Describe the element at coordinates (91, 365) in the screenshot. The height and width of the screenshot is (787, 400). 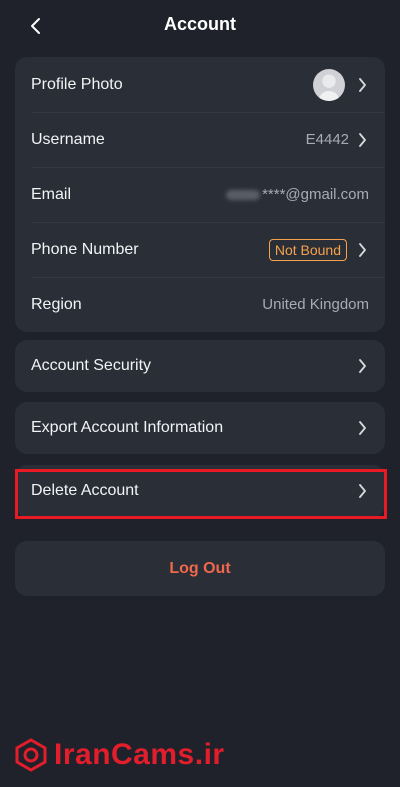
I see `account-security-label: Account Security` at that location.